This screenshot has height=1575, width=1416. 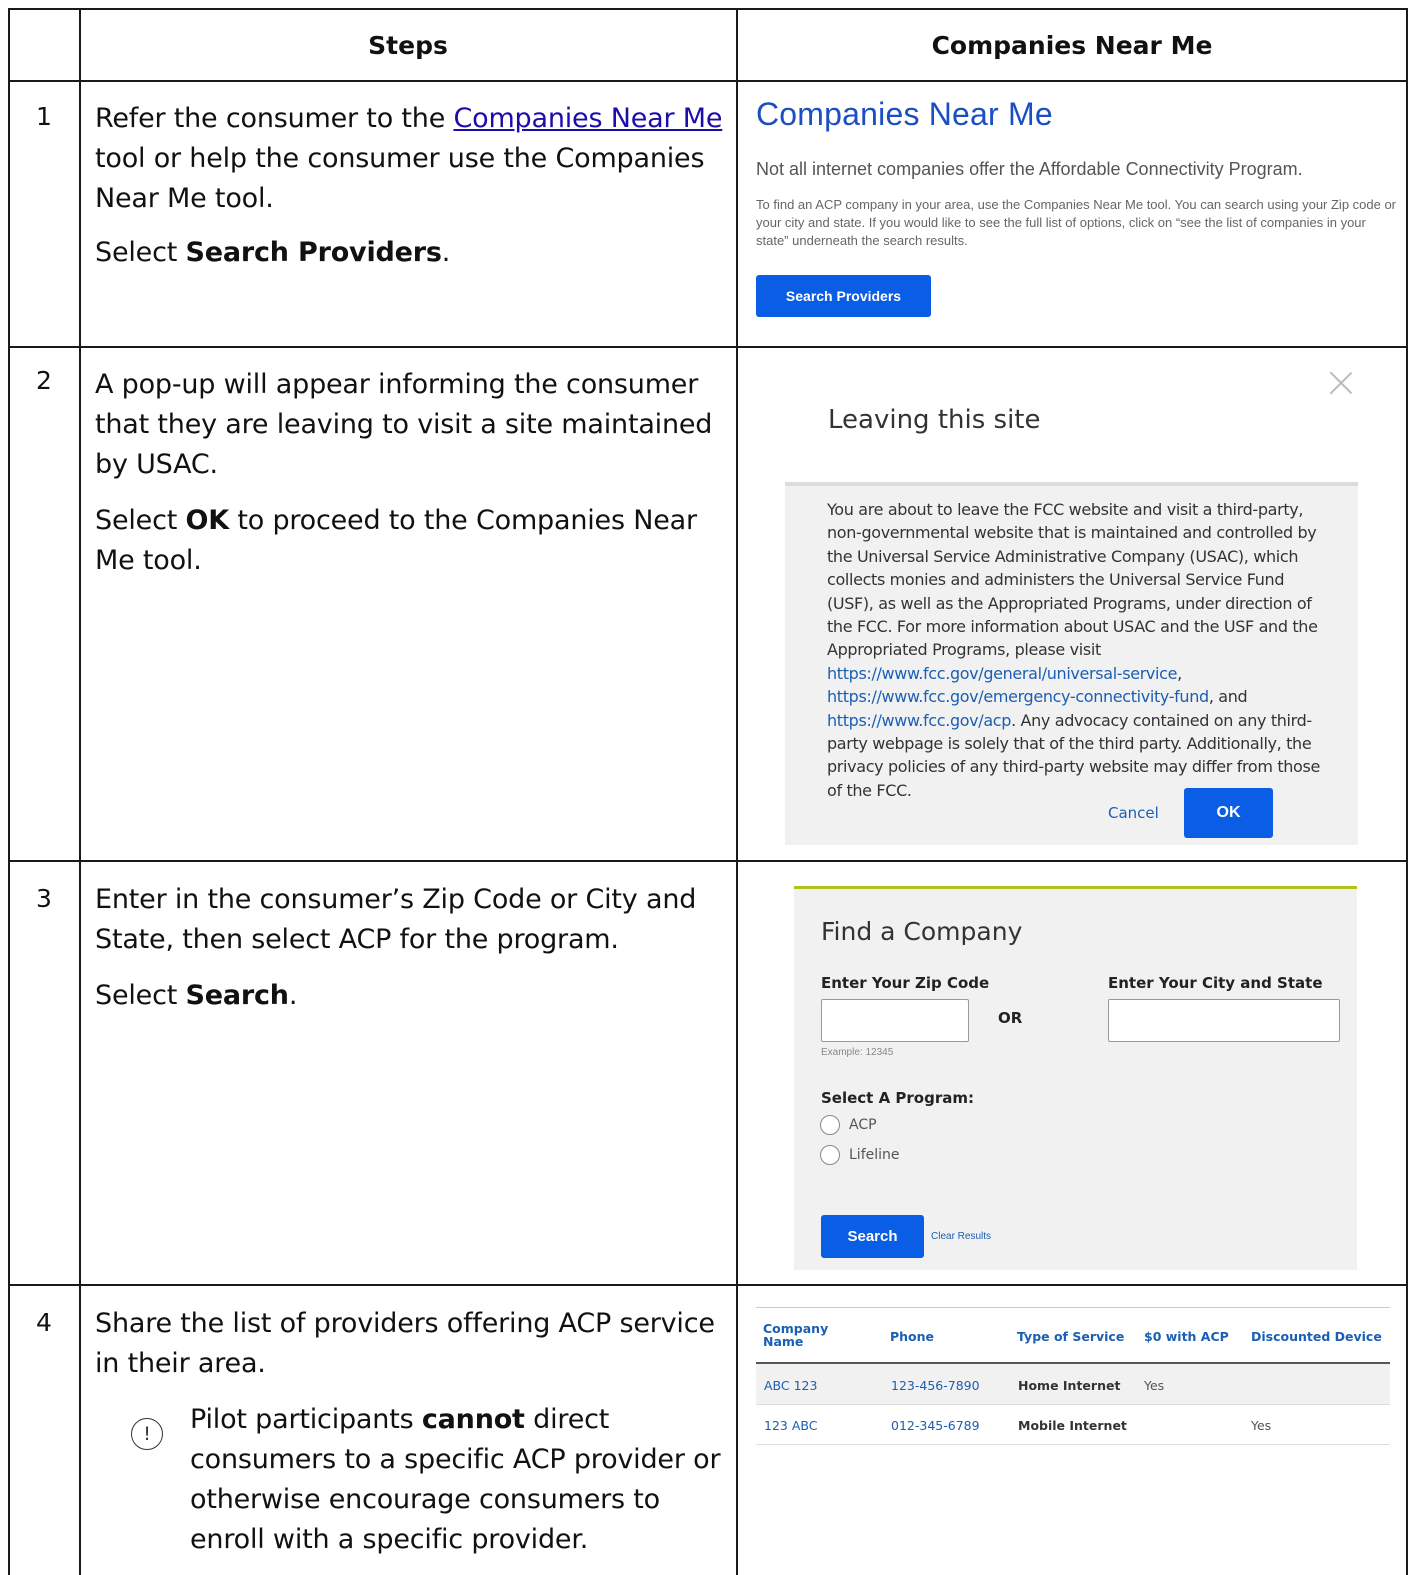 I want to click on program-label: Select A Program:, so click(x=897, y=1098).